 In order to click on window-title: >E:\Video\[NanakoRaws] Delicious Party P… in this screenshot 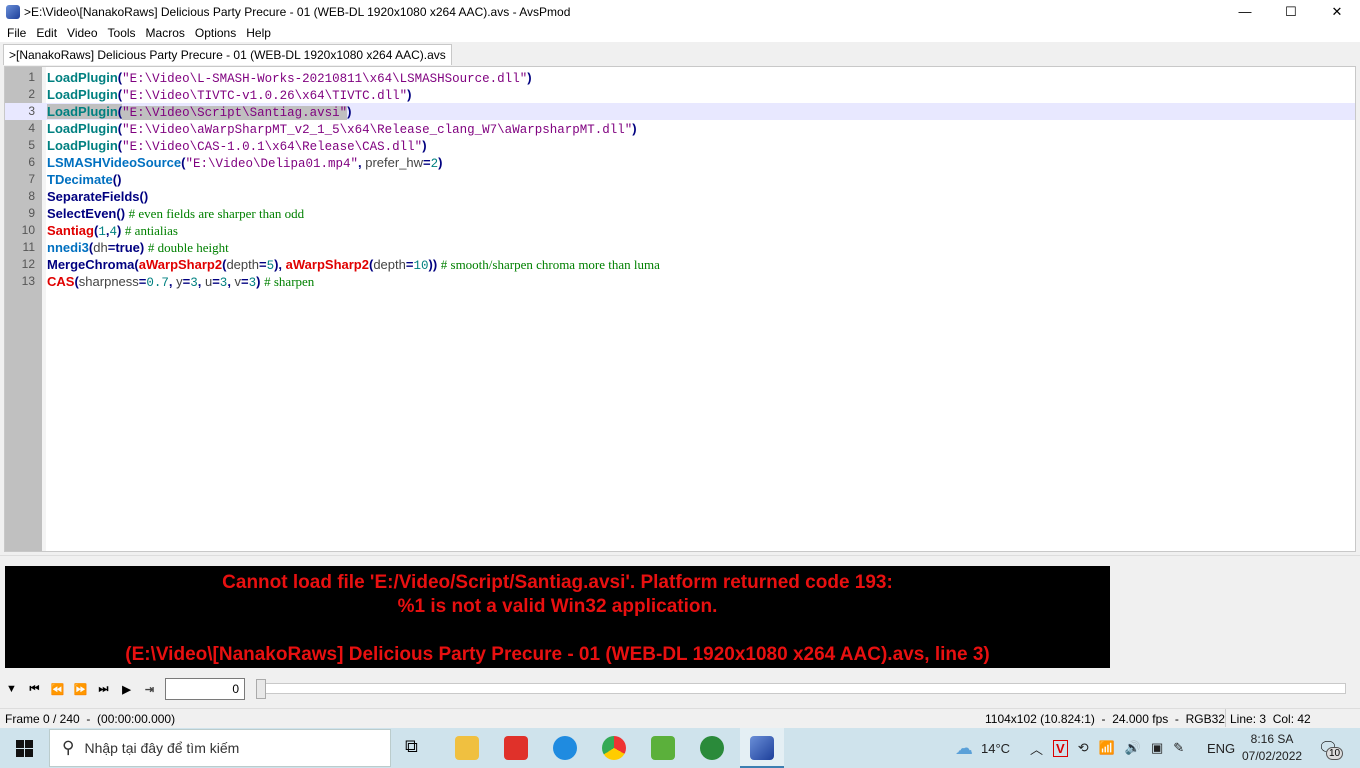, I will do `click(297, 11)`.